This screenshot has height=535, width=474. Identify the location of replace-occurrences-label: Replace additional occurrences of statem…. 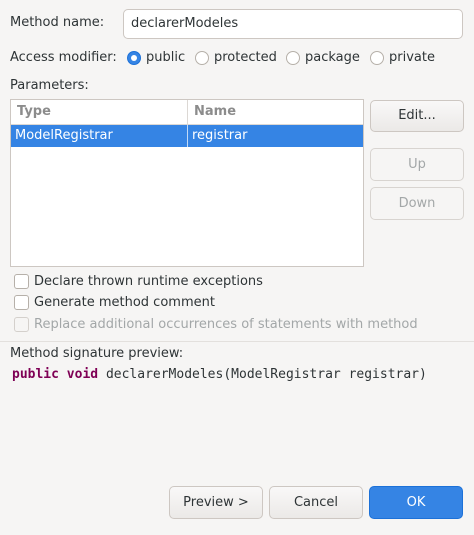
(226, 324).